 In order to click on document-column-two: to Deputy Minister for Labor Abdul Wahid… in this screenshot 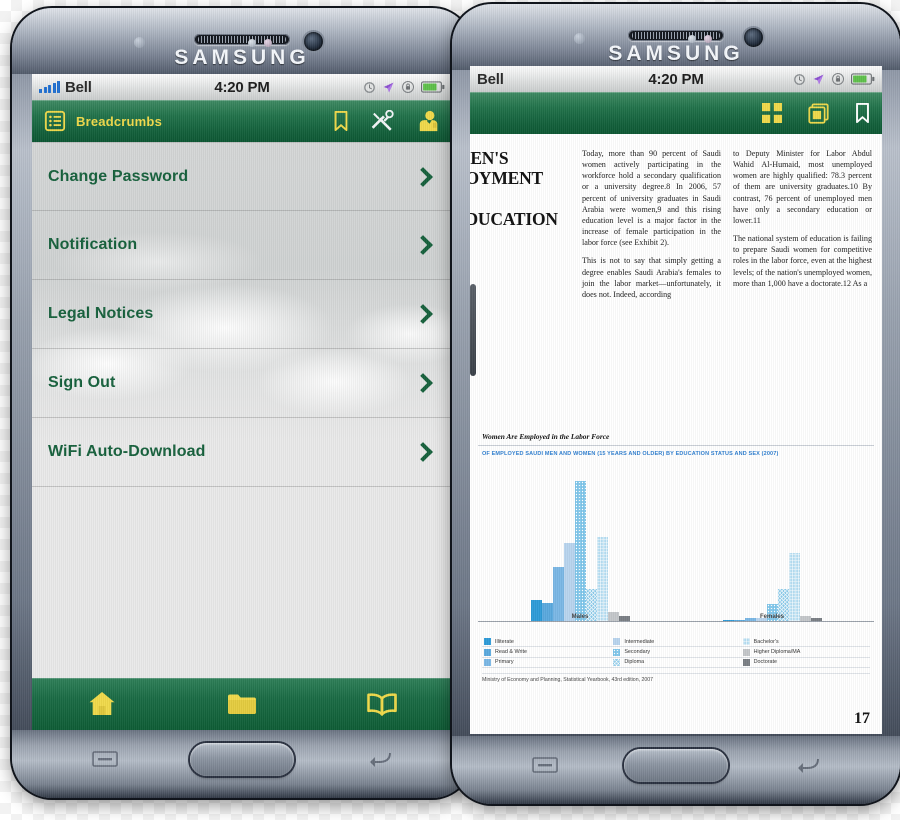, I will do `click(802, 227)`.